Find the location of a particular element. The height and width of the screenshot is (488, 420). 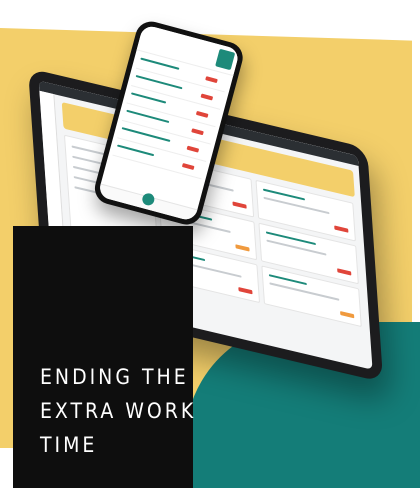

headline-line-2: EXTRA WORK is located at coordinates (118, 411).